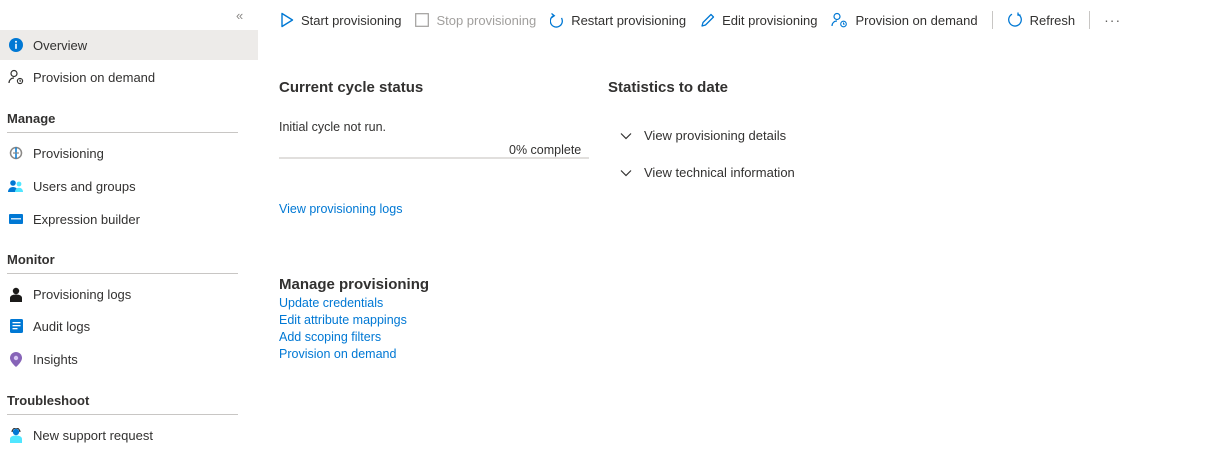 The height and width of the screenshot is (450, 1215). What do you see at coordinates (16, 435) in the screenshot?
I see `support-request-icon` at bounding box center [16, 435].